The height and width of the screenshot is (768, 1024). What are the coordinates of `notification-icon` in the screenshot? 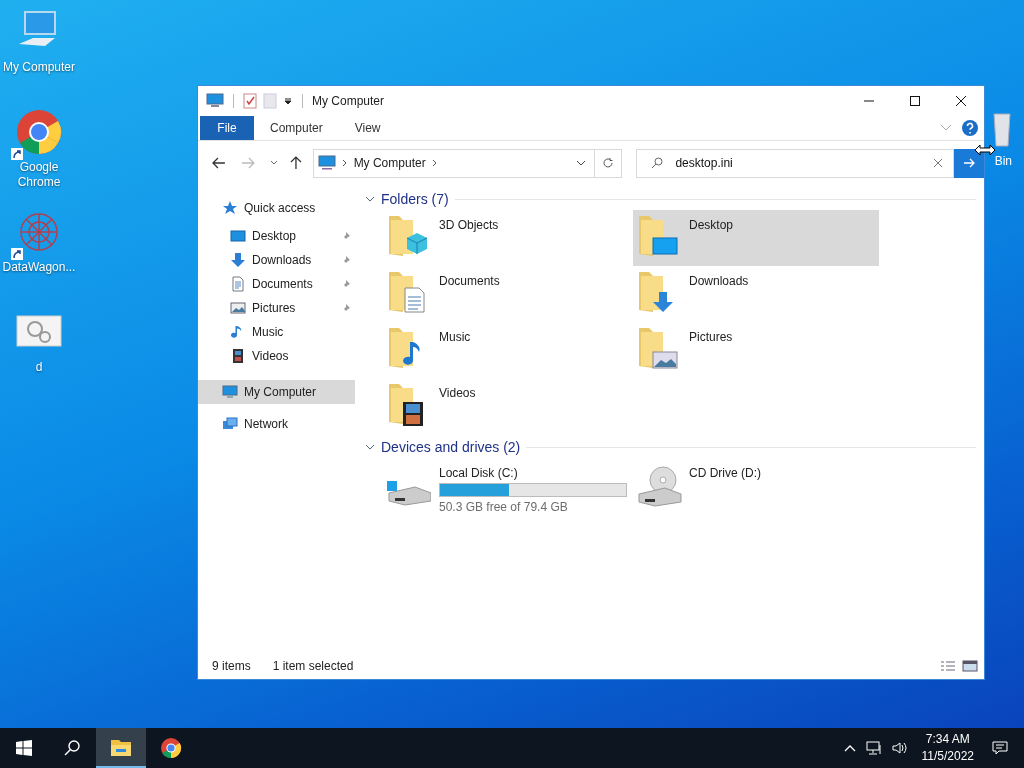 It's located at (1000, 748).